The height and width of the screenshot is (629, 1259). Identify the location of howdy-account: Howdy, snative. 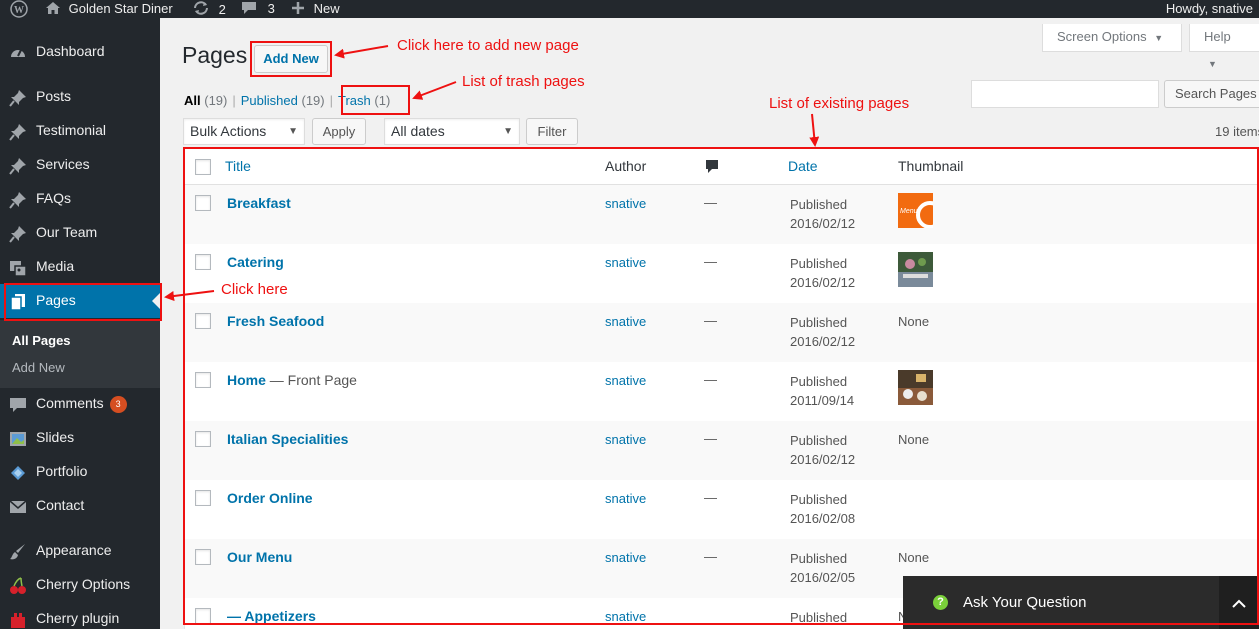
(1209, 9).